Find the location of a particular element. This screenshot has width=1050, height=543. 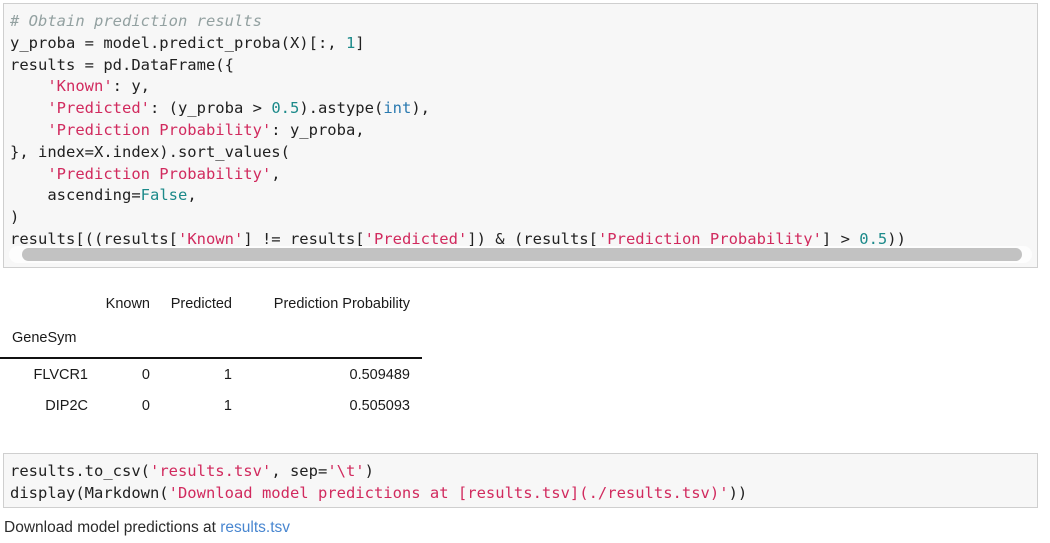

markdown-output-text: Download model predictions at is located at coordinates (112, 527).